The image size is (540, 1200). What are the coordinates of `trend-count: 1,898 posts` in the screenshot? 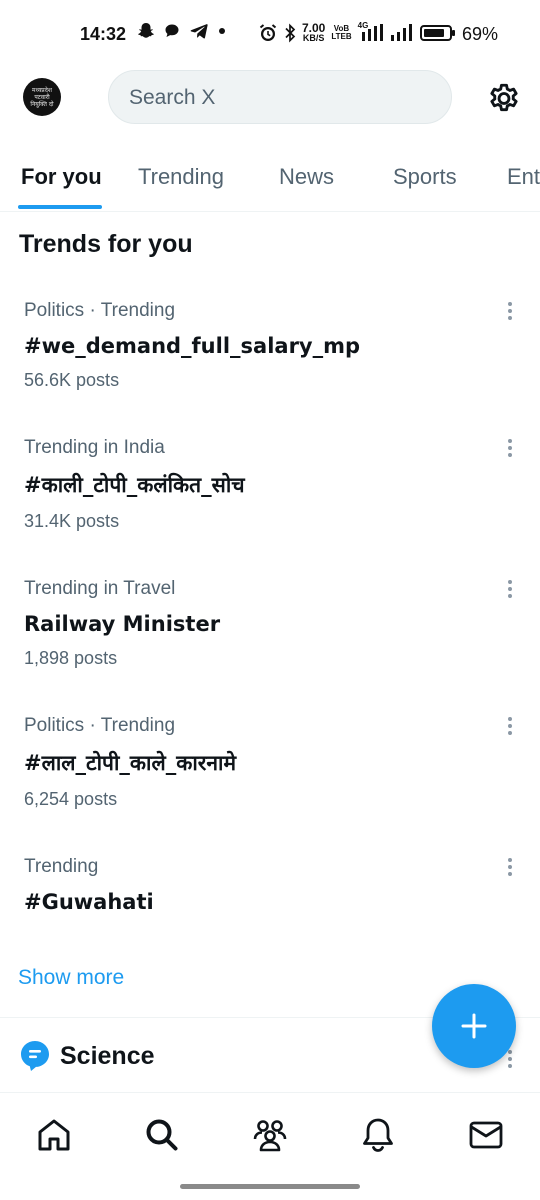 It's located at (71, 658).